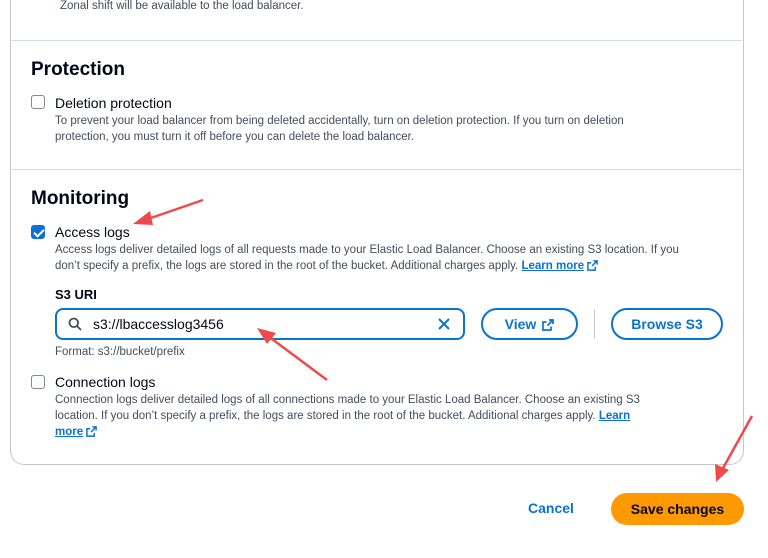  Describe the element at coordinates (677, 509) in the screenshot. I see `save-changes-button: Save changes` at that location.